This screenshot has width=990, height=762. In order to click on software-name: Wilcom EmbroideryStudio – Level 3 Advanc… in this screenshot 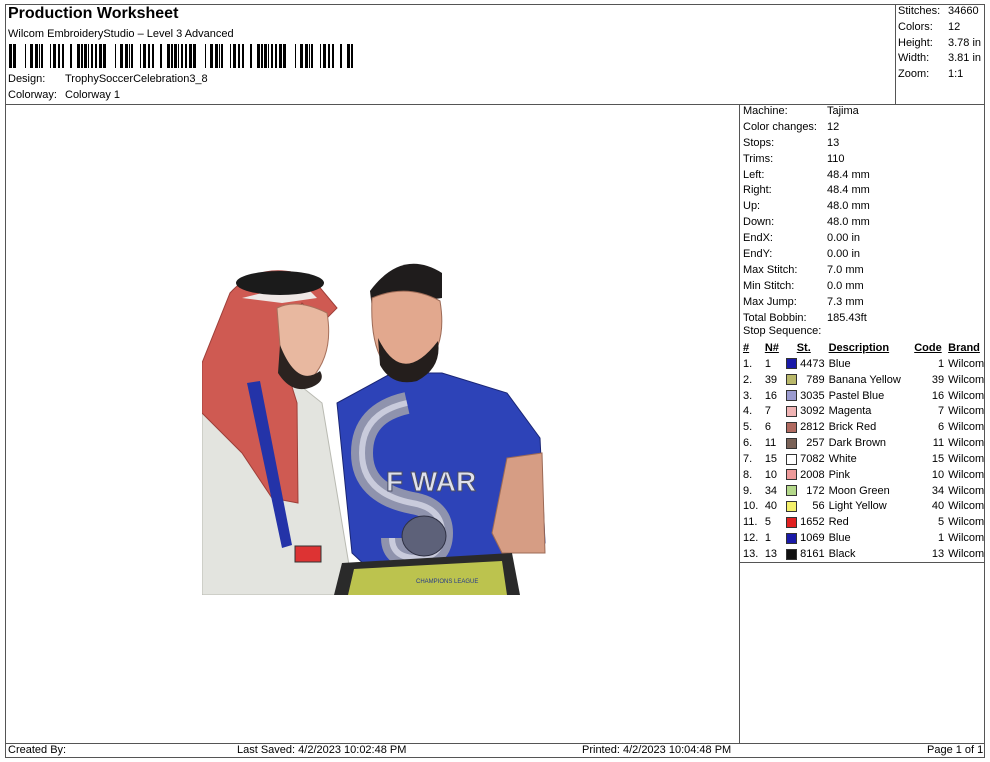, I will do `click(121, 34)`.